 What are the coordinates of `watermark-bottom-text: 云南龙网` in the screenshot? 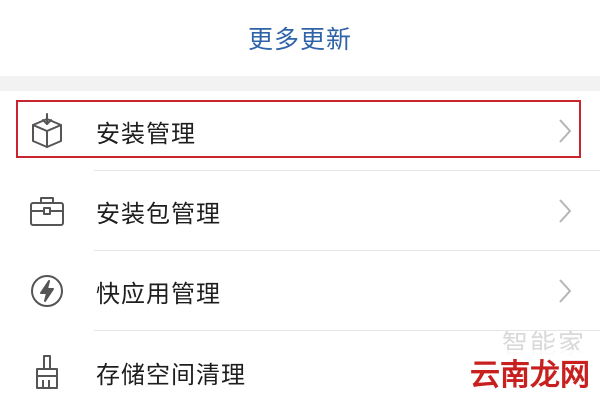 It's located at (530, 372).